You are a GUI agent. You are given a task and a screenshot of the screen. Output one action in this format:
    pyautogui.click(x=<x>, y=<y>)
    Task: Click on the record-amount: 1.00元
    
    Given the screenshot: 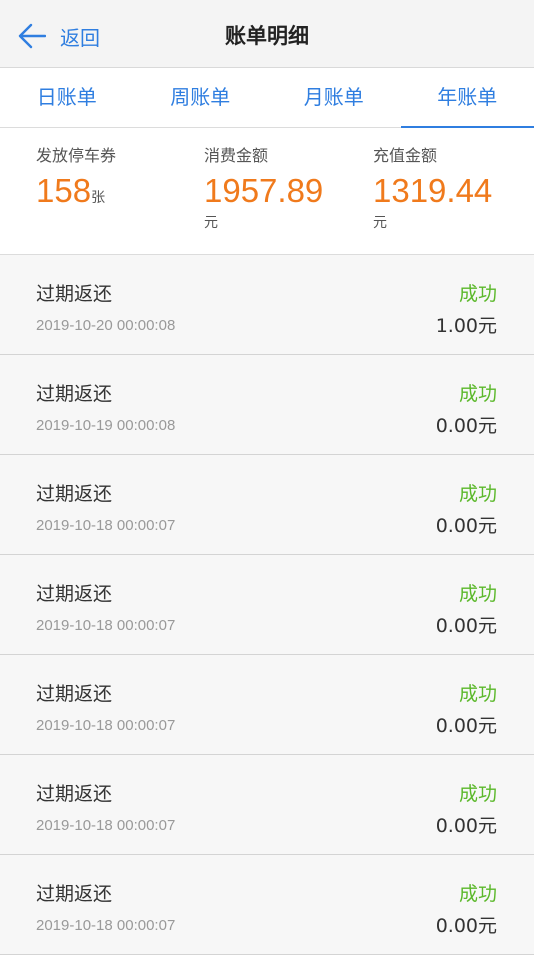 What is the action you would take?
    pyautogui.click(x=466, y=324)
    